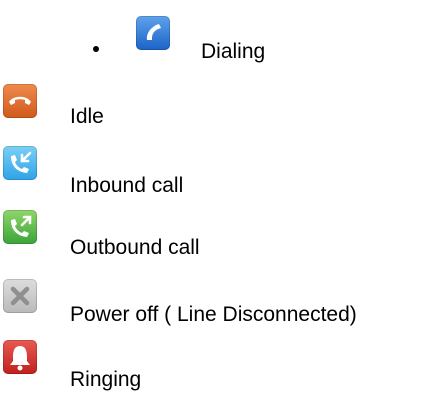  What do you see at coordinates (213, 314) in the screenshot?
I see `status-label: Power off ( Line Disconnected)` at bounding box center [213, 314].